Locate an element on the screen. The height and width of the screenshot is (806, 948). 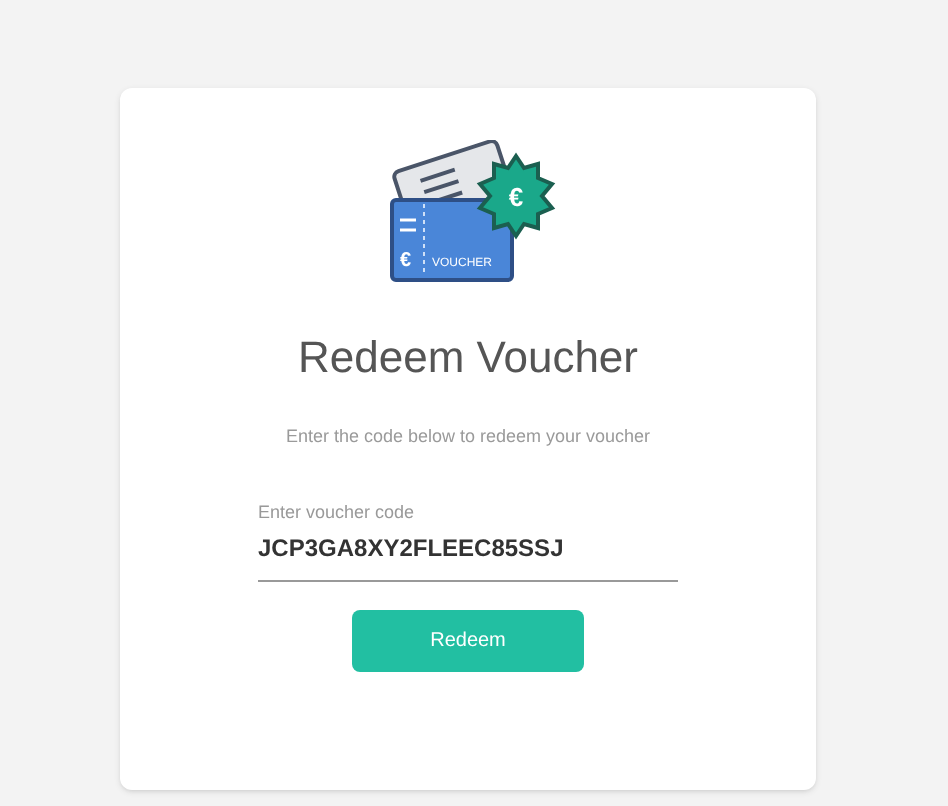
code-input: JCP3GA8XY2FLEEC85SSJ is located at coordinates (468, 547).